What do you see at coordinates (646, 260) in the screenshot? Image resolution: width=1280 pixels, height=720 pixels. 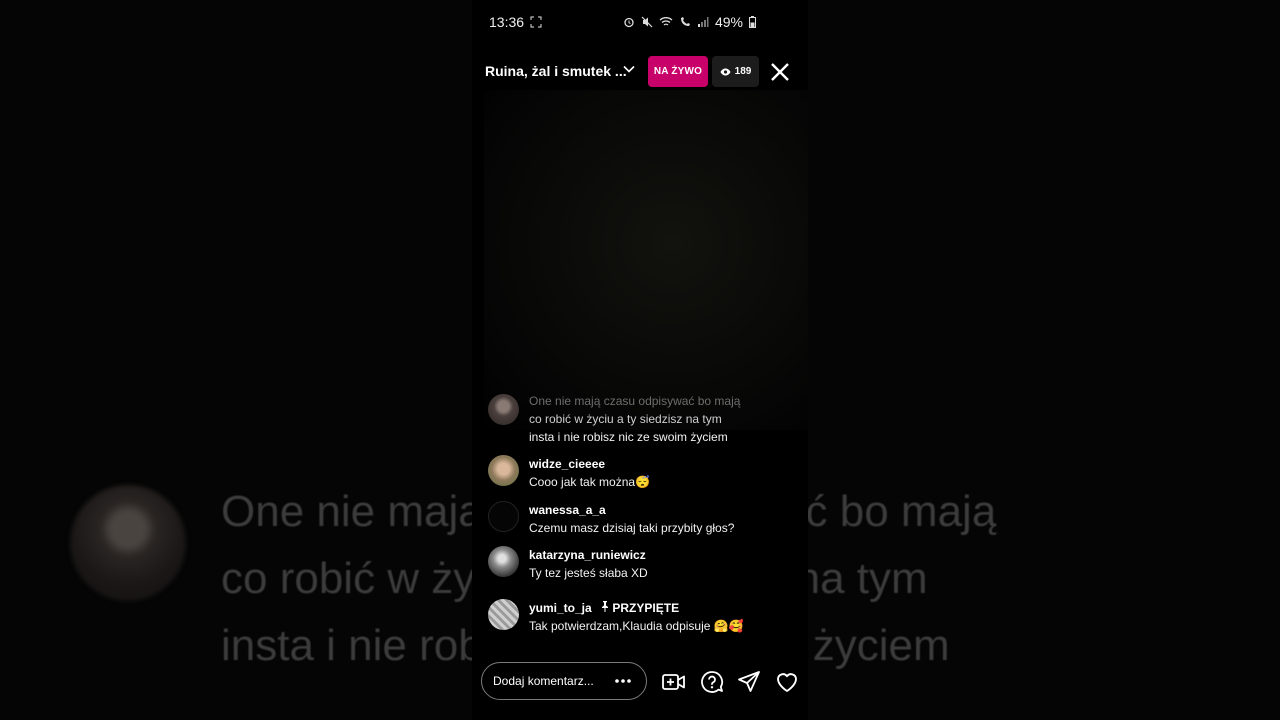 I see `video-stream` at bounding box center [646, 260].